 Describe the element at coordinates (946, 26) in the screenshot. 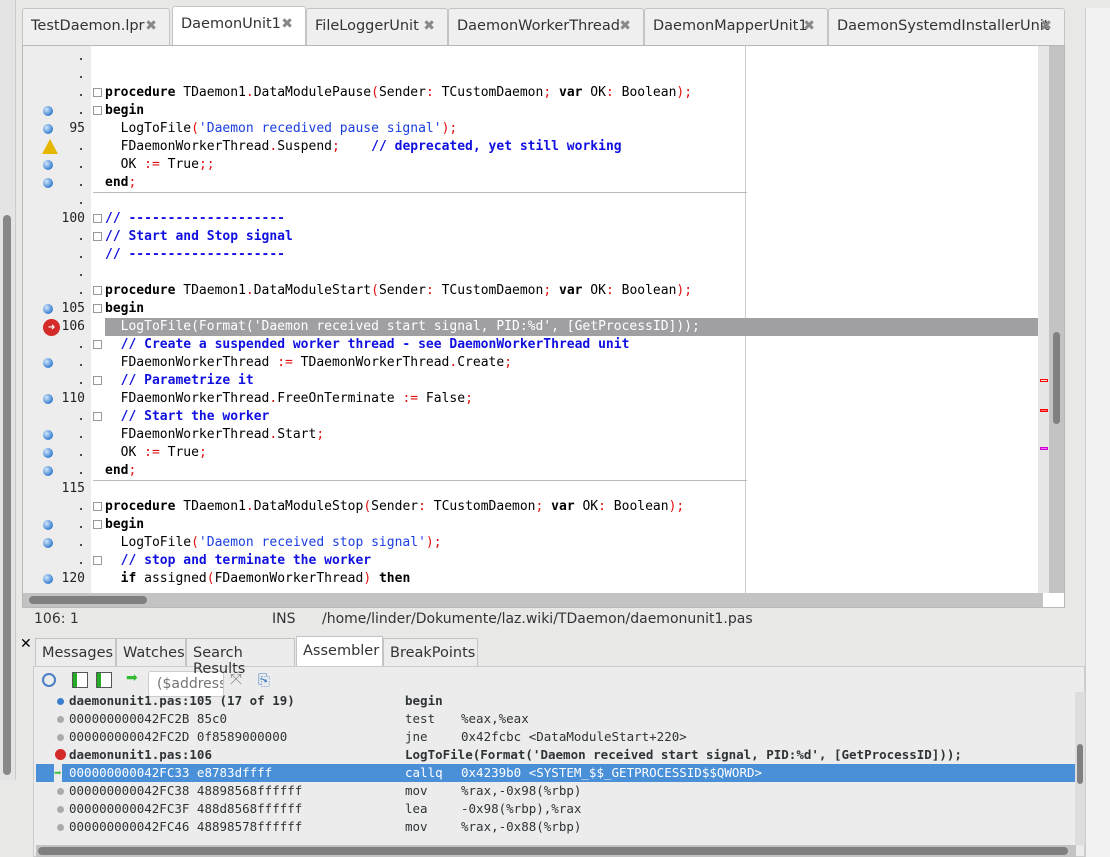

I see `tab-daemonsystemdinstallerunit: DaemonSystemdInstallerUnit ✖` at that location.